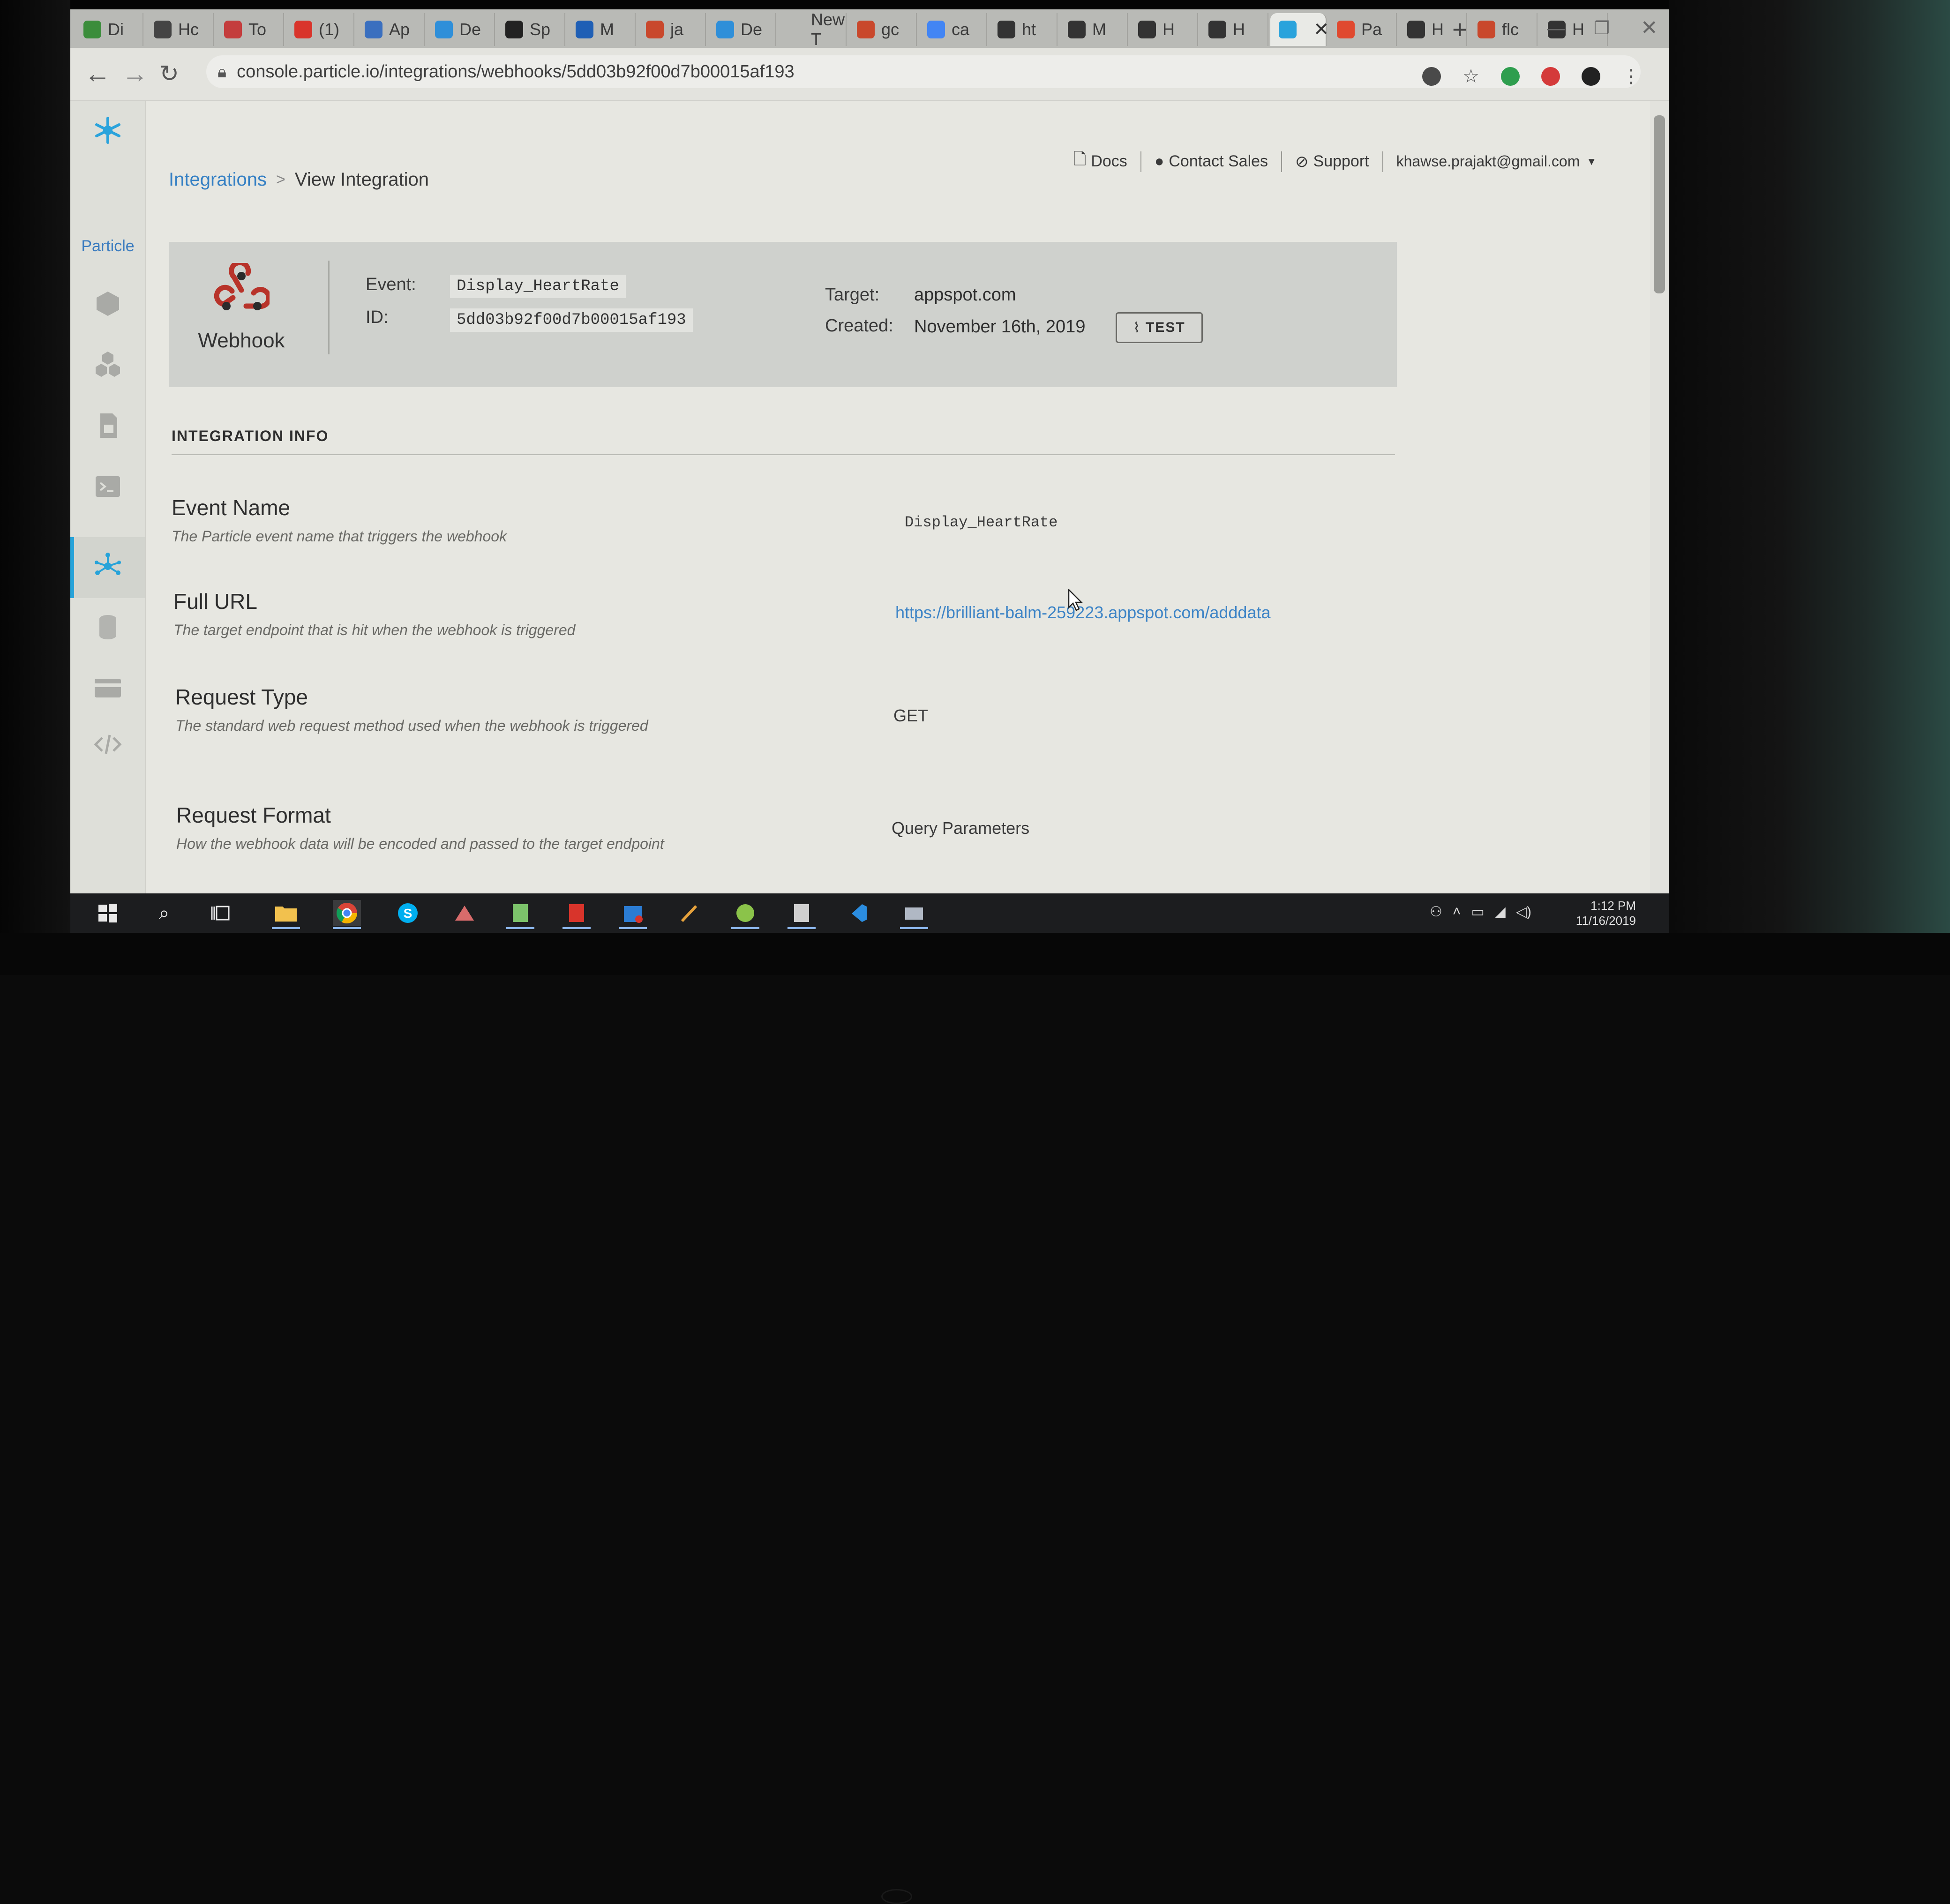 This screenshot has width=1950, height=1904. What do you see at coordinates (633, 914) in the screenshot?
I see `store-icon` at bounding box center [633, 914].